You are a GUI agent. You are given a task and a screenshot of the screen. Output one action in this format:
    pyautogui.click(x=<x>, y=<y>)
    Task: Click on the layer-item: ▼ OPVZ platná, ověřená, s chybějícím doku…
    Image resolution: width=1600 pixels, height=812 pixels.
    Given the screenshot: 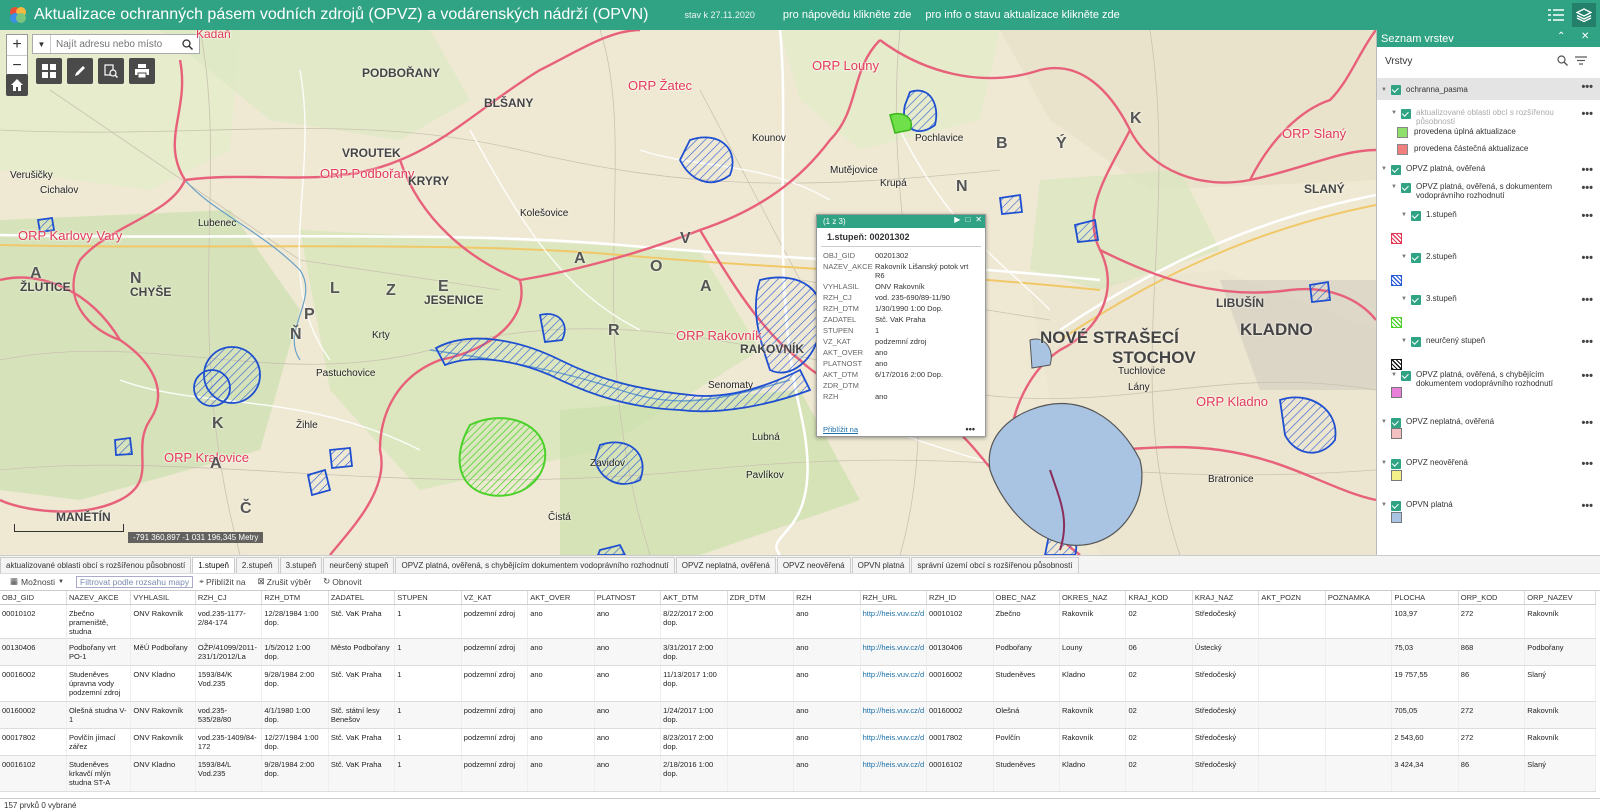 What is the action you would take?
    pyautogui.click(x=1488, y=379)
    